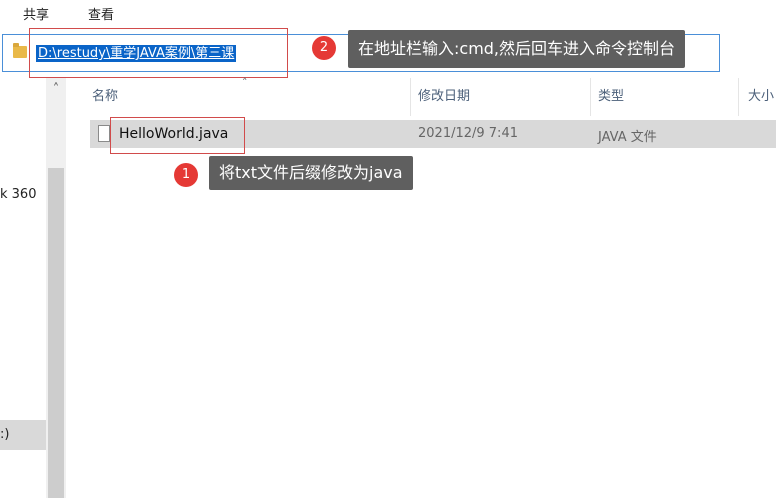 The image size is (776, 498). What do you see at coordinates (388, 13) in the screenshot?
I see `ribbon-tabs: 共享 查看` at bounding box center [388, 13].